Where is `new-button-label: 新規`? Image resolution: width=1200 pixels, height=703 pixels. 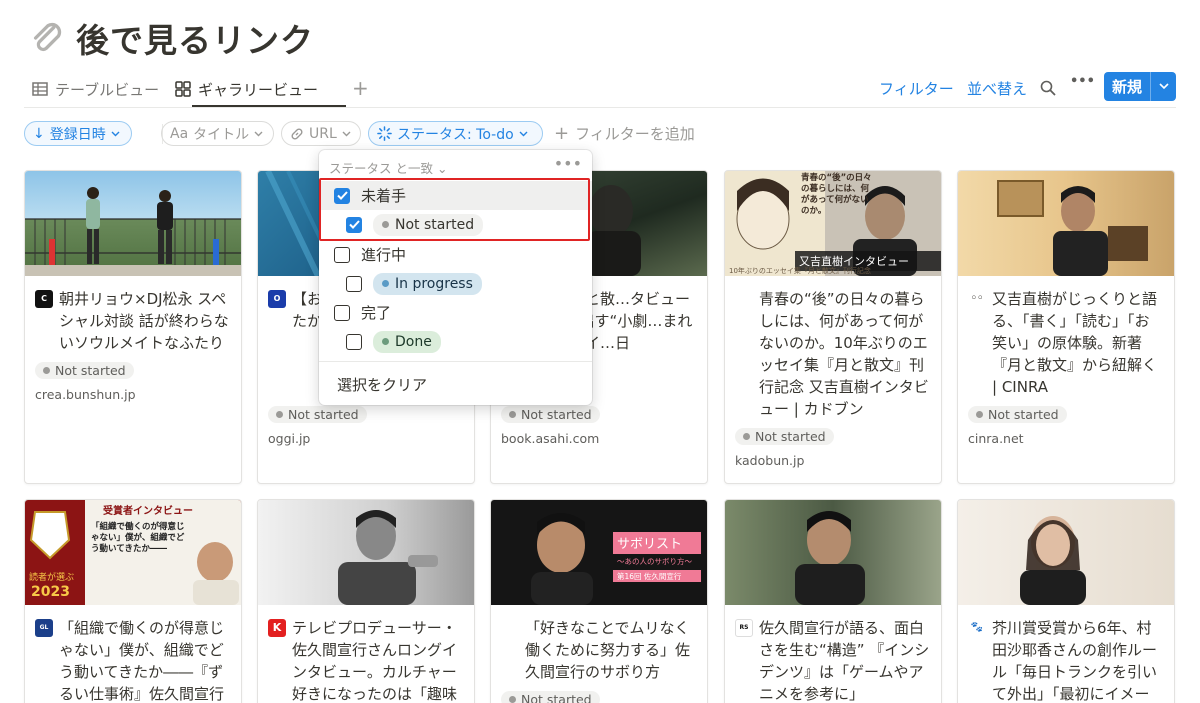
new-button-label: 新規 is located at coordinates (1126, 87).